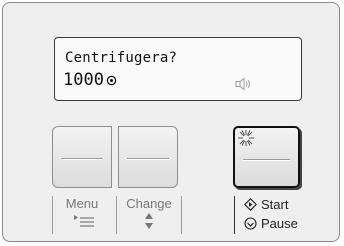  I want to click on blinking-led-icon, so click(246, 138).